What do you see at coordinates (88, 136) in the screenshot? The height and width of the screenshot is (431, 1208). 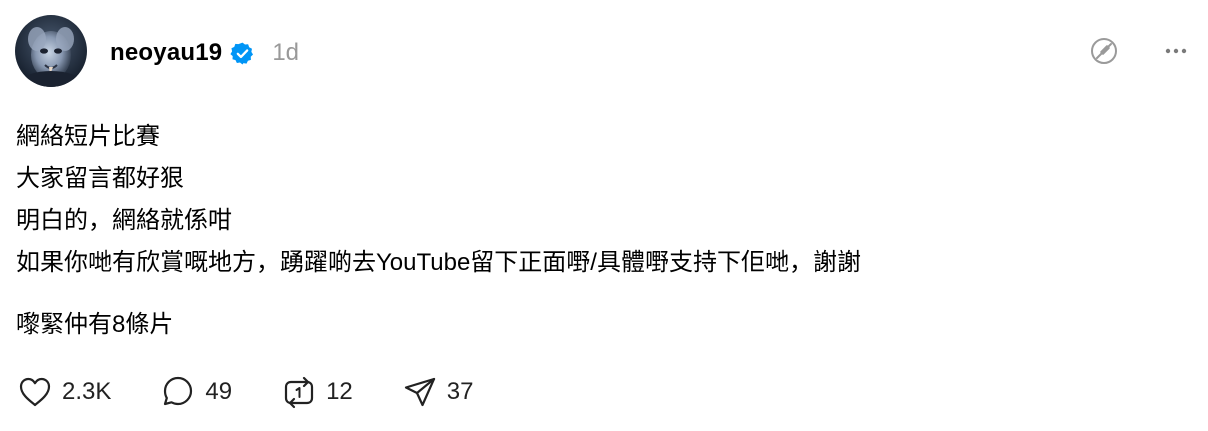 I see `post-text-line: 網絡短片比賽` at bounding box center [88, 136].